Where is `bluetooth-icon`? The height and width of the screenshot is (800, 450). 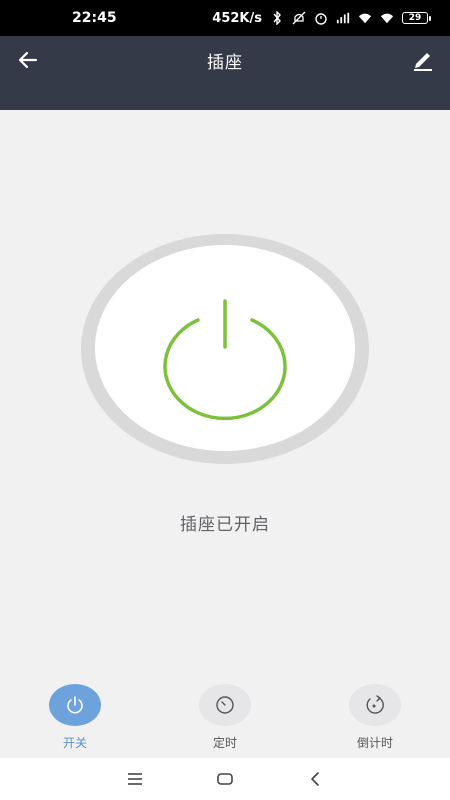
bluetooth-icon is located at coordinates (277, 18).